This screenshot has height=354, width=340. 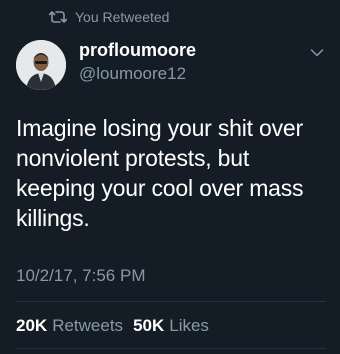 I want to click on retweet-context-label: You Retweeted, so click(x=122, y=17).